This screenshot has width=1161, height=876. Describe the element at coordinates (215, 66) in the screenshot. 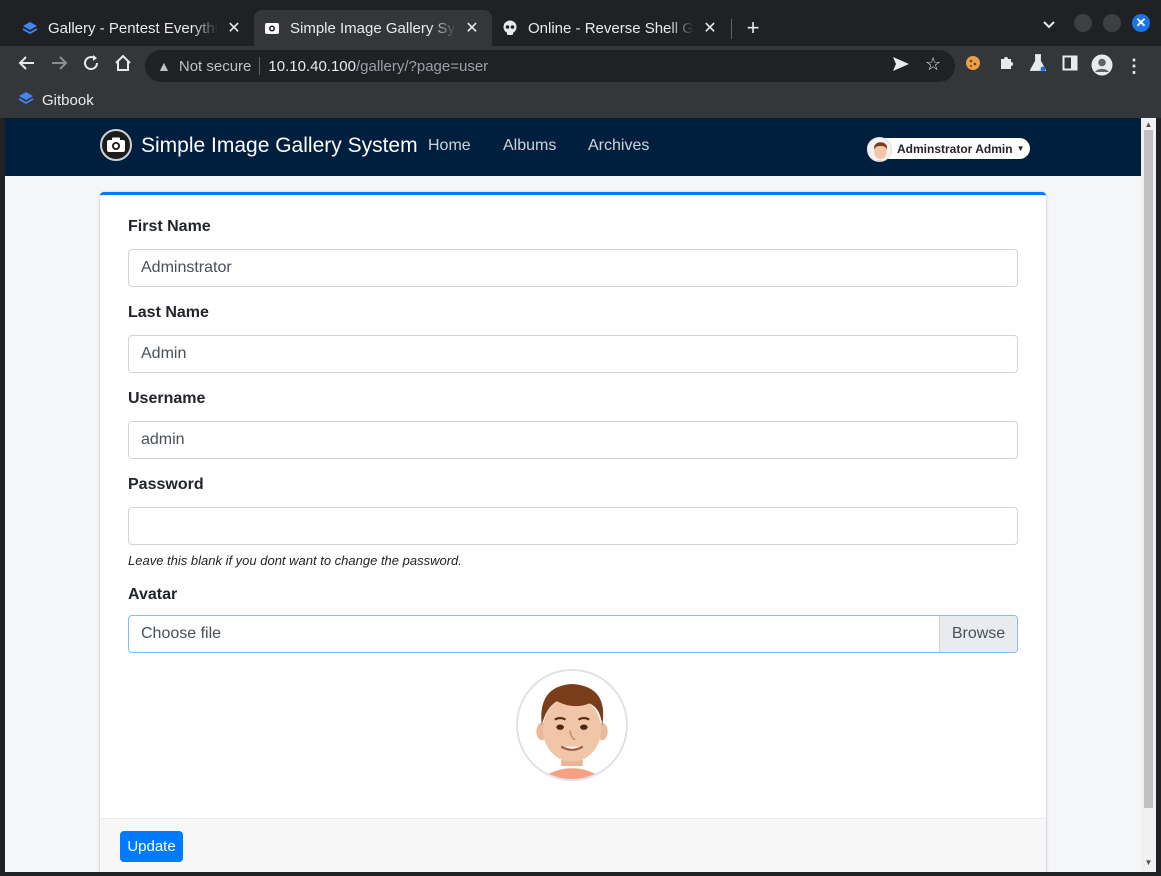

I see `security-status: Not secure` at that location.